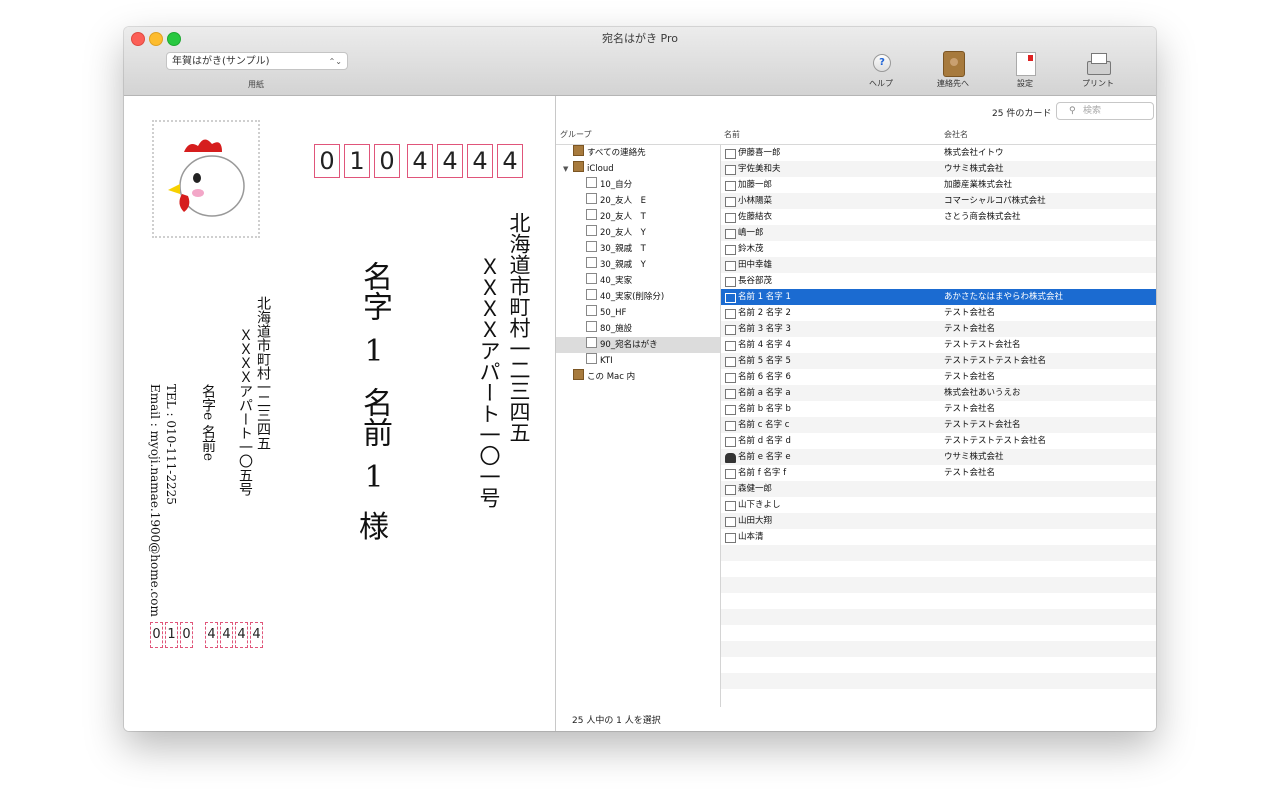 This screenshot has height=800, width=1280. I want to click on sender-tel: TEL : 010-111-2225, so click(171, 444).